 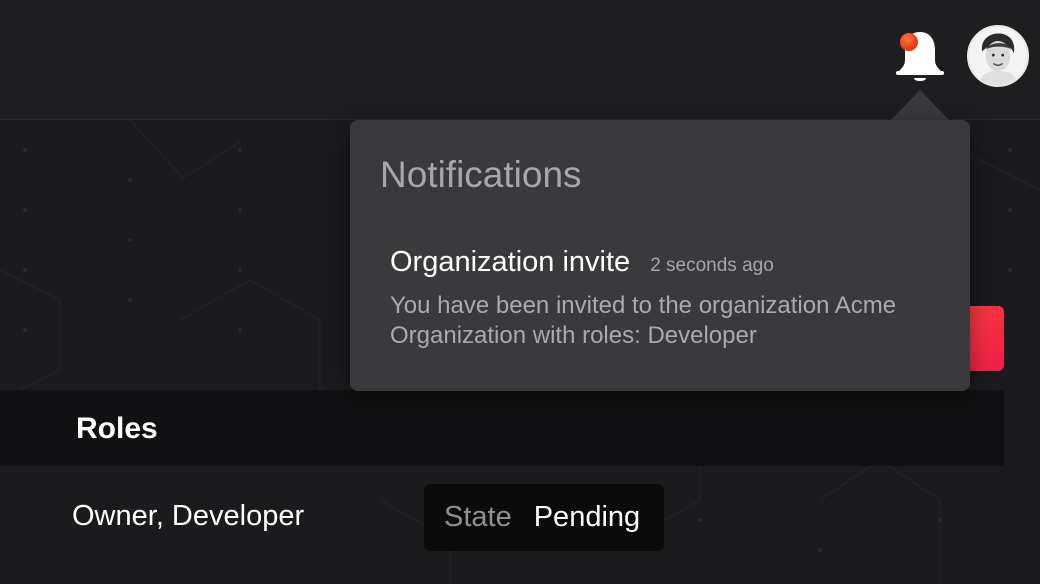 I want to click on unread-notification-dot, so click(x=909, y=42).